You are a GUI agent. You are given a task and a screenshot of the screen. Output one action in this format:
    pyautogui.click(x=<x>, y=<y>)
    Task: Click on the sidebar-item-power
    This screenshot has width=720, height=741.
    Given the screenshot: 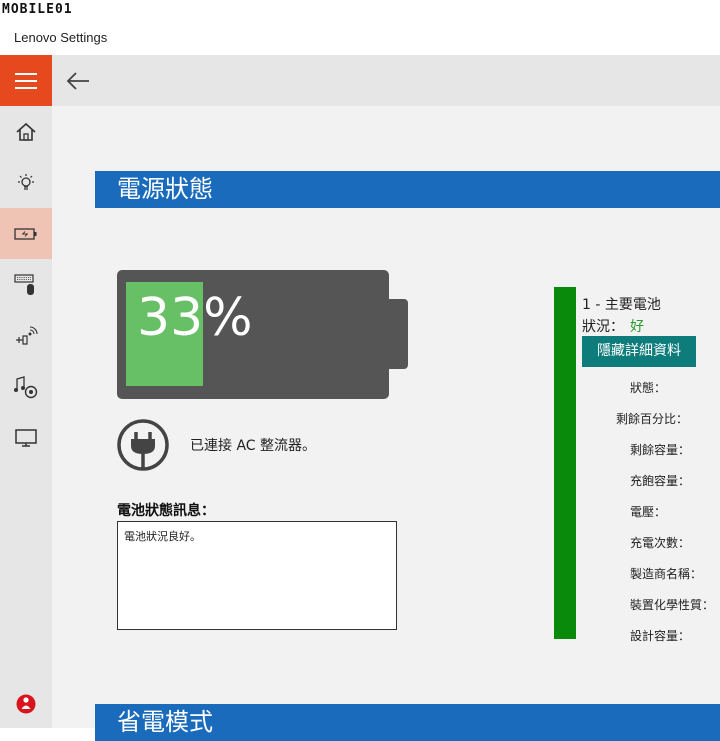 What is the action you would take?
    pyautogui.click(x=26, y=233)
    